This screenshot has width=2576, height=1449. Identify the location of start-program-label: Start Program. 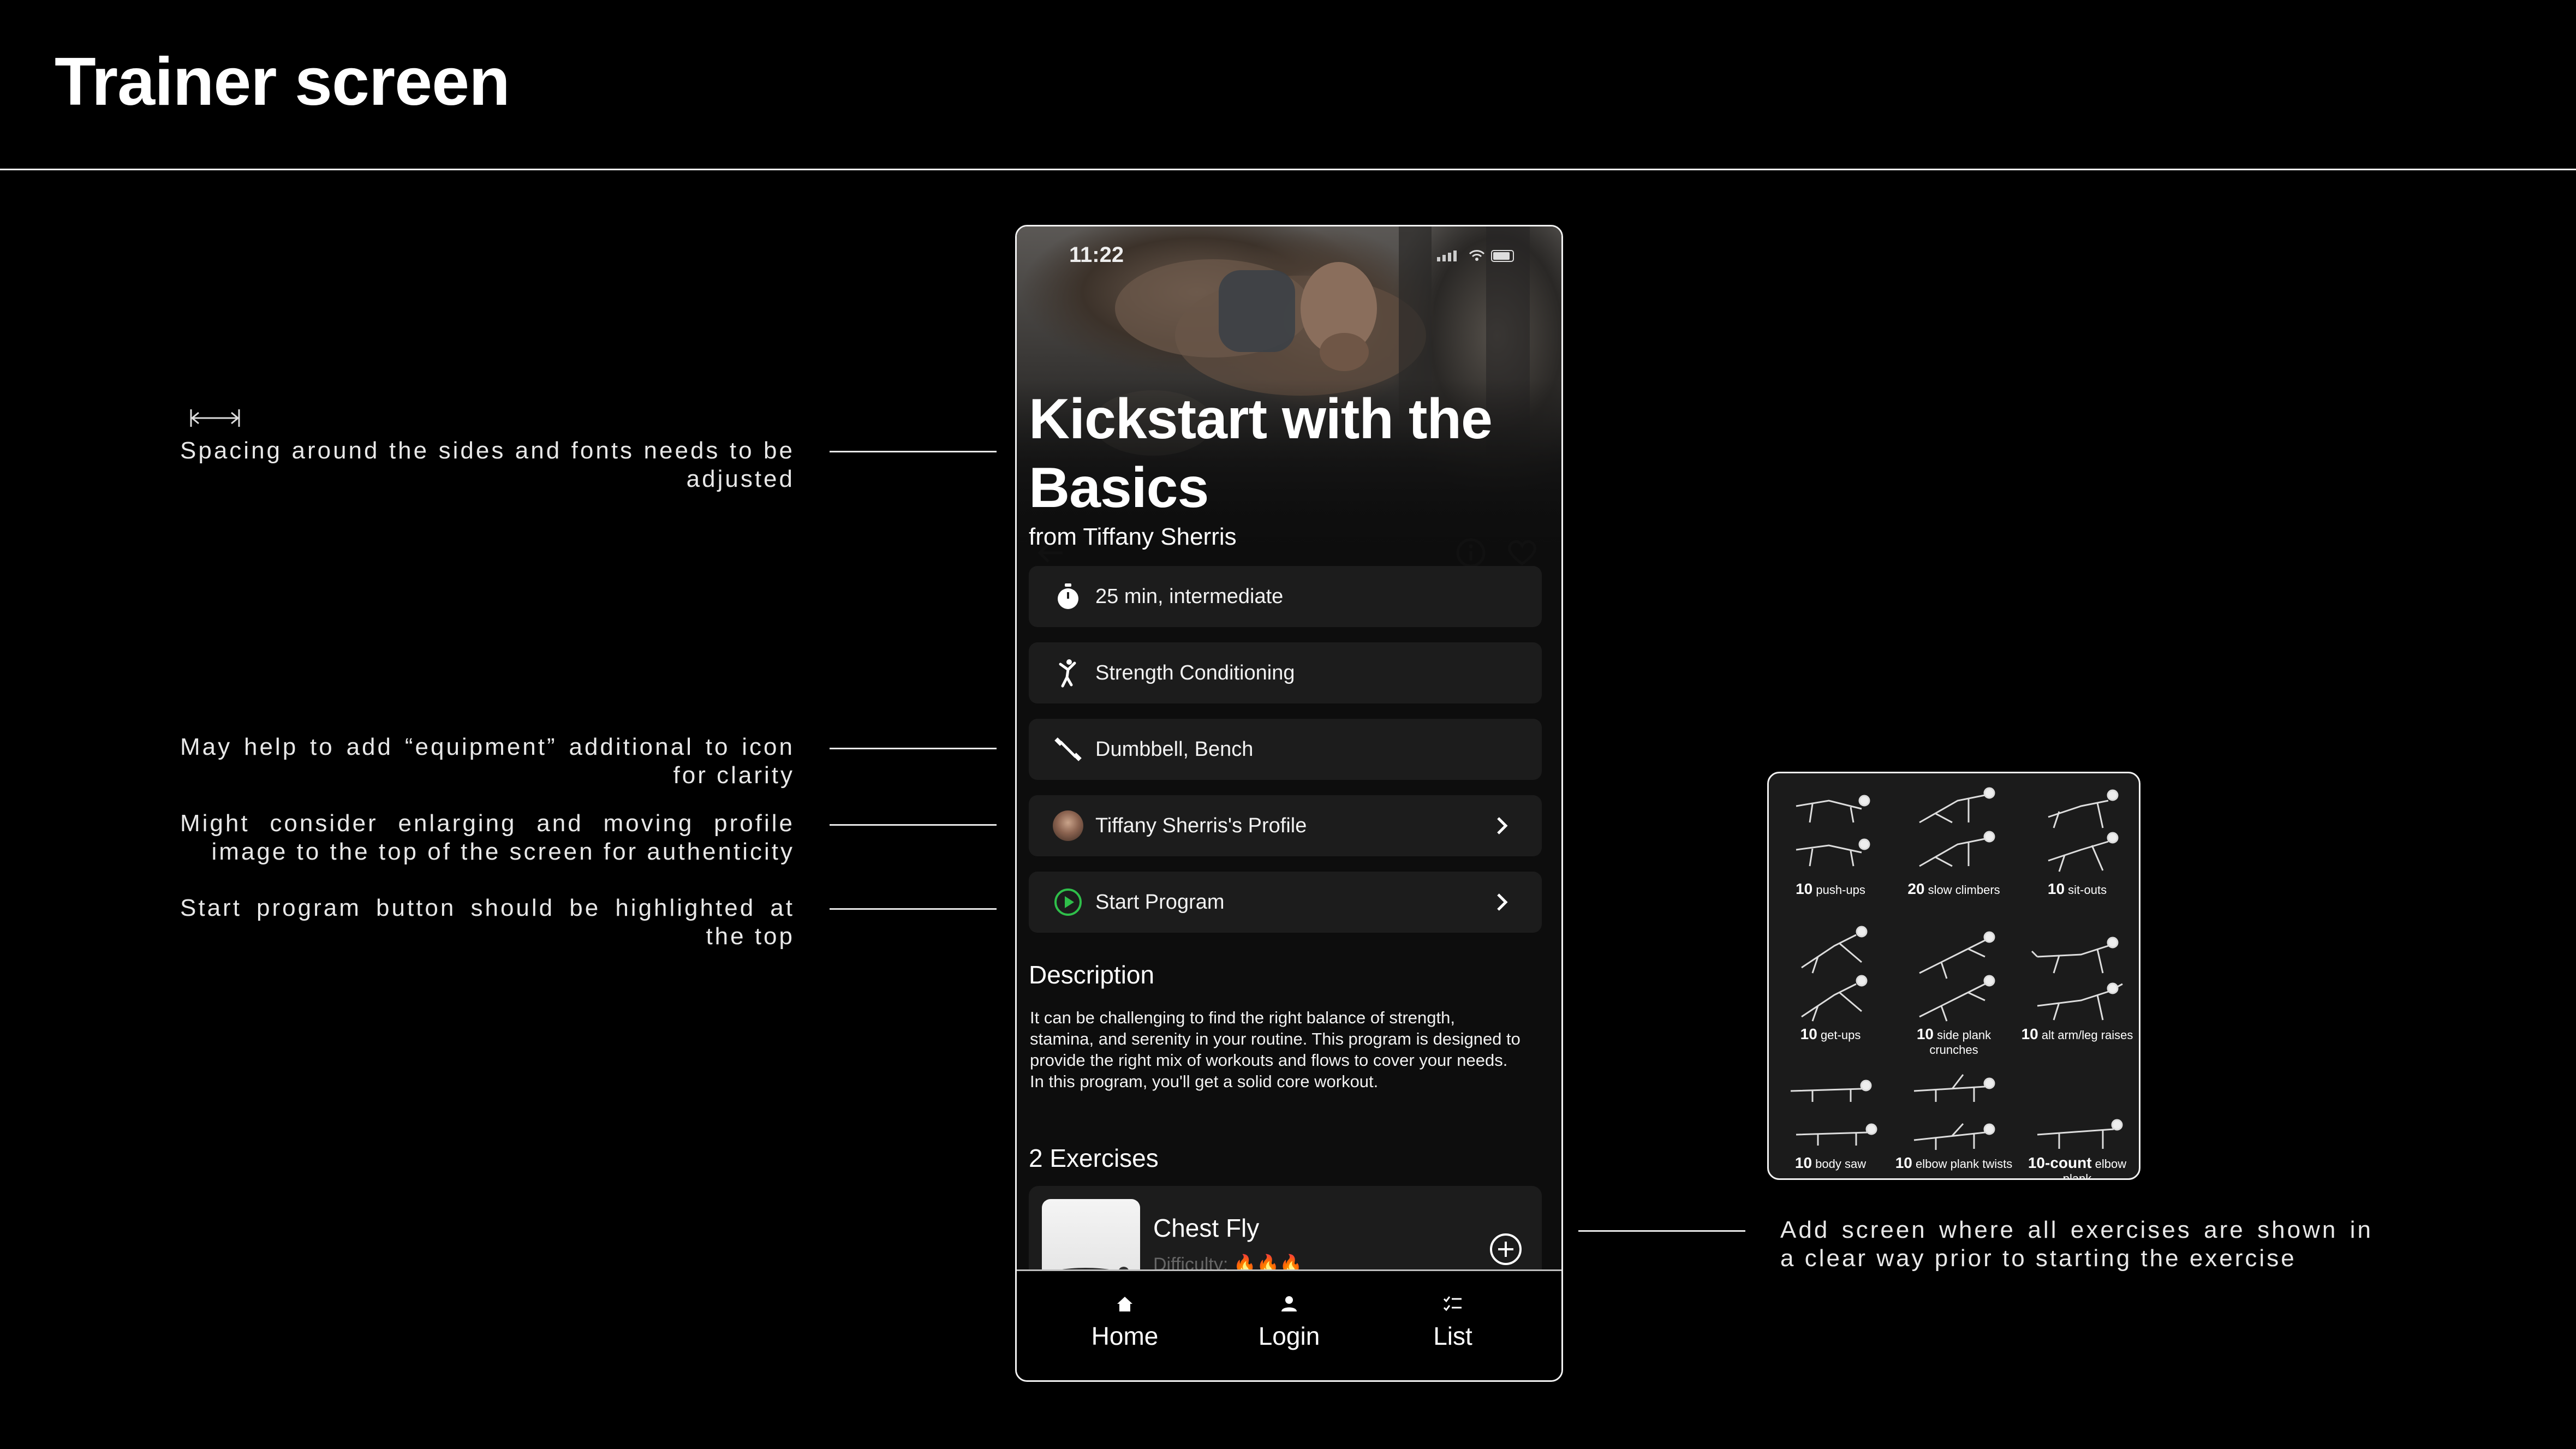
(1160, 902).